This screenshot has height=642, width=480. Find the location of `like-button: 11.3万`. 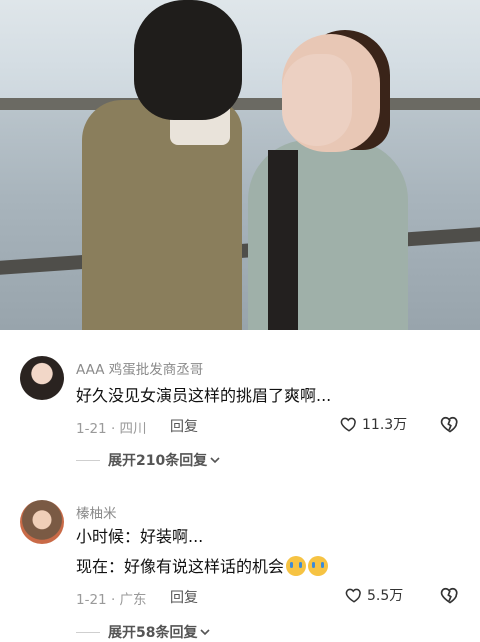

like-button: 11.3万 is located at coordinates (373, 424).